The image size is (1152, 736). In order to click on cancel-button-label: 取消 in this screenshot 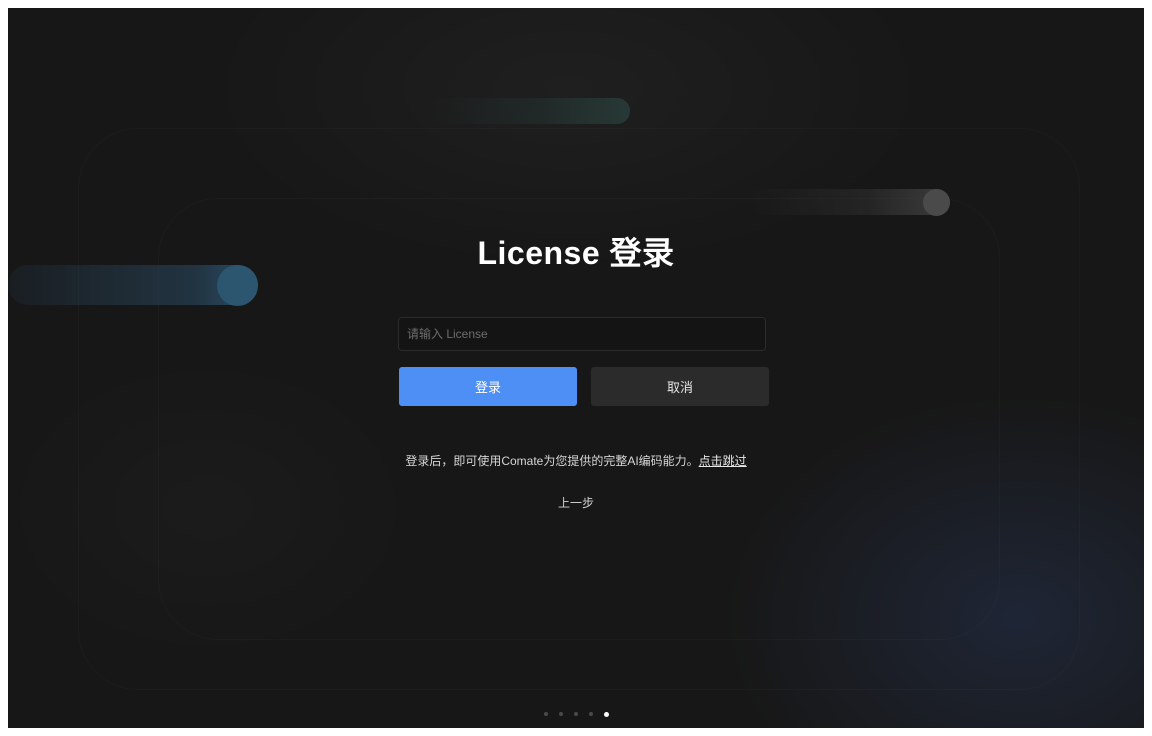, I will do `click(679, 387)`.